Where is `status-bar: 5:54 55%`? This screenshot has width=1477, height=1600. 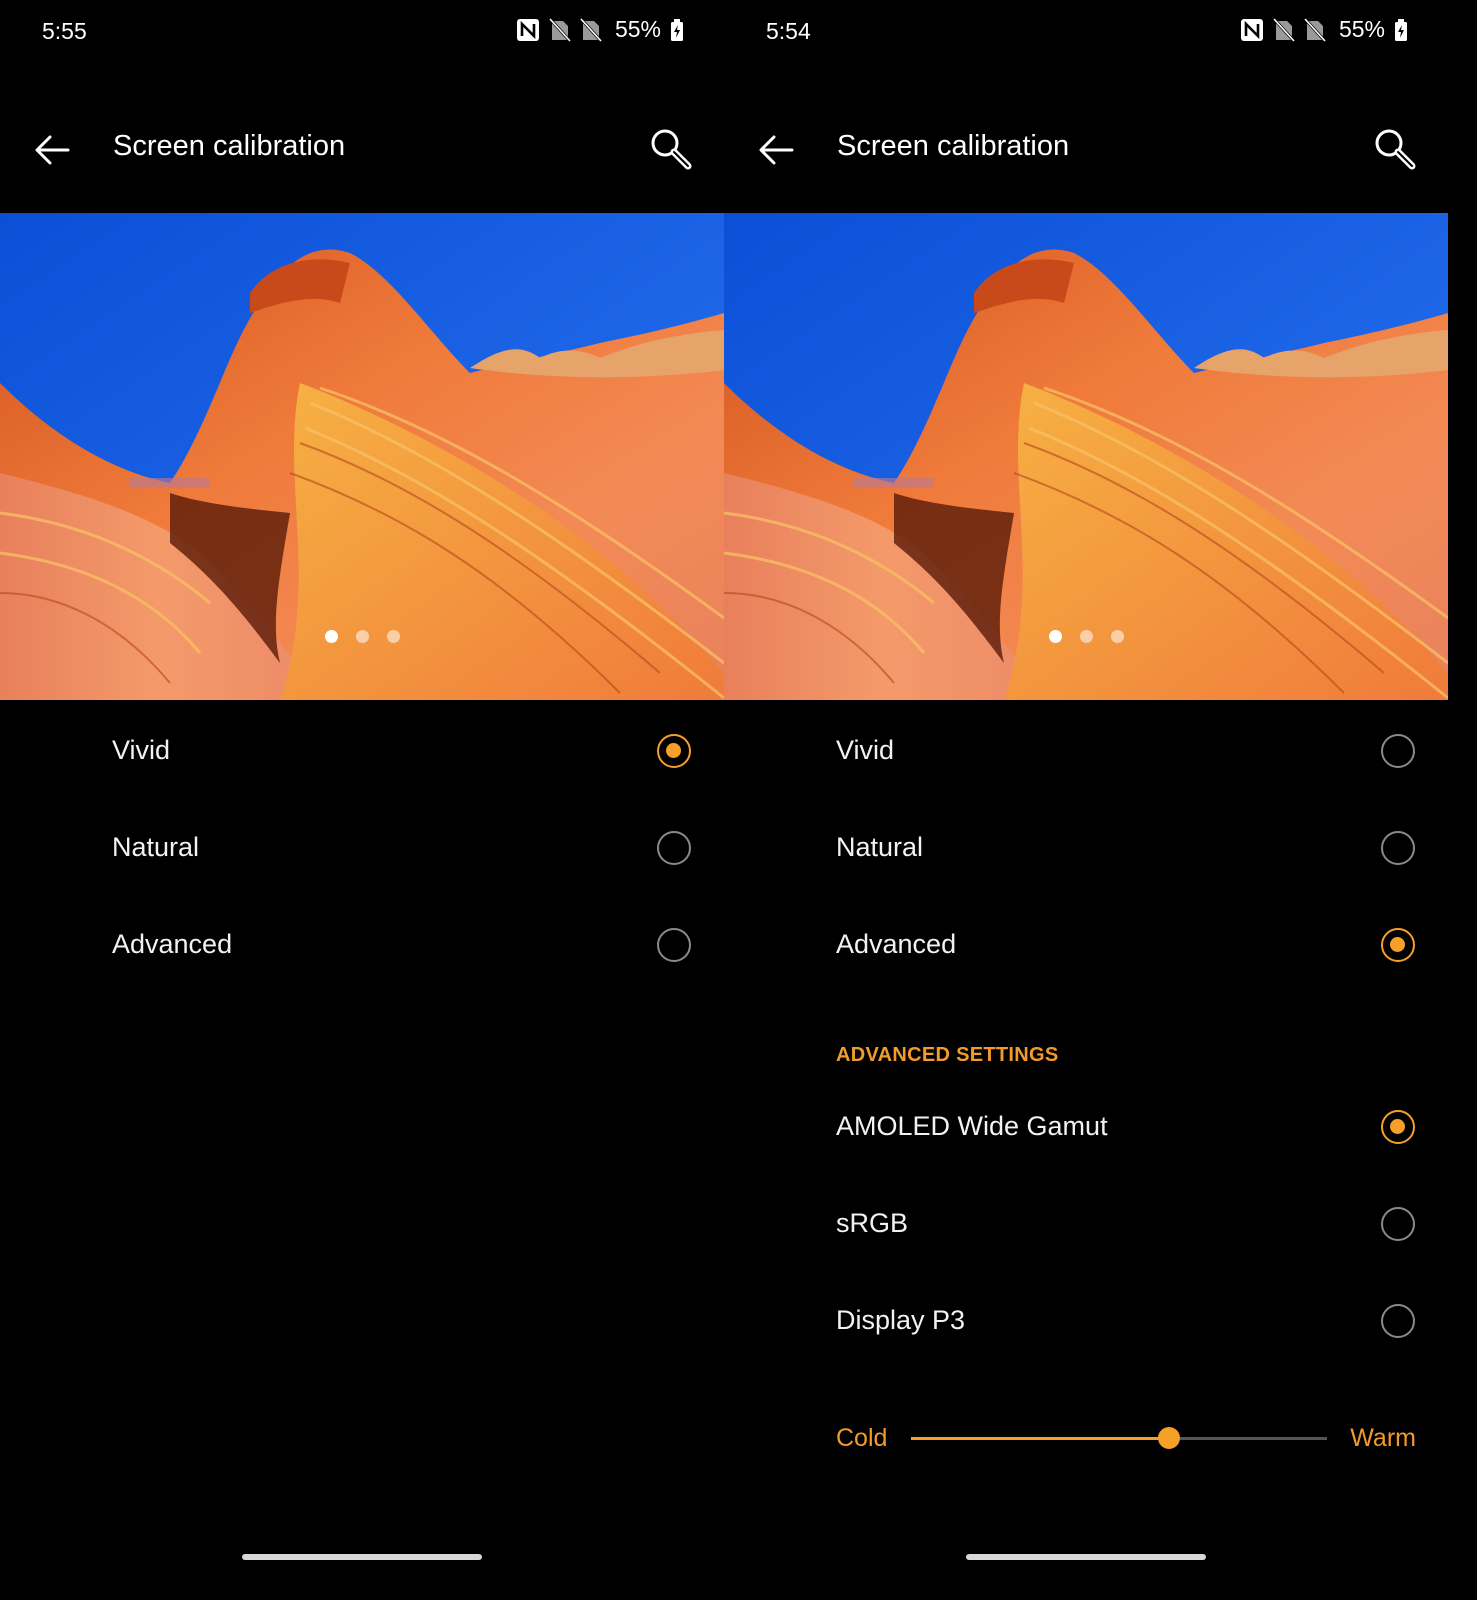
status-bar: 5:54 55% is located at coordinates (1086, 35).